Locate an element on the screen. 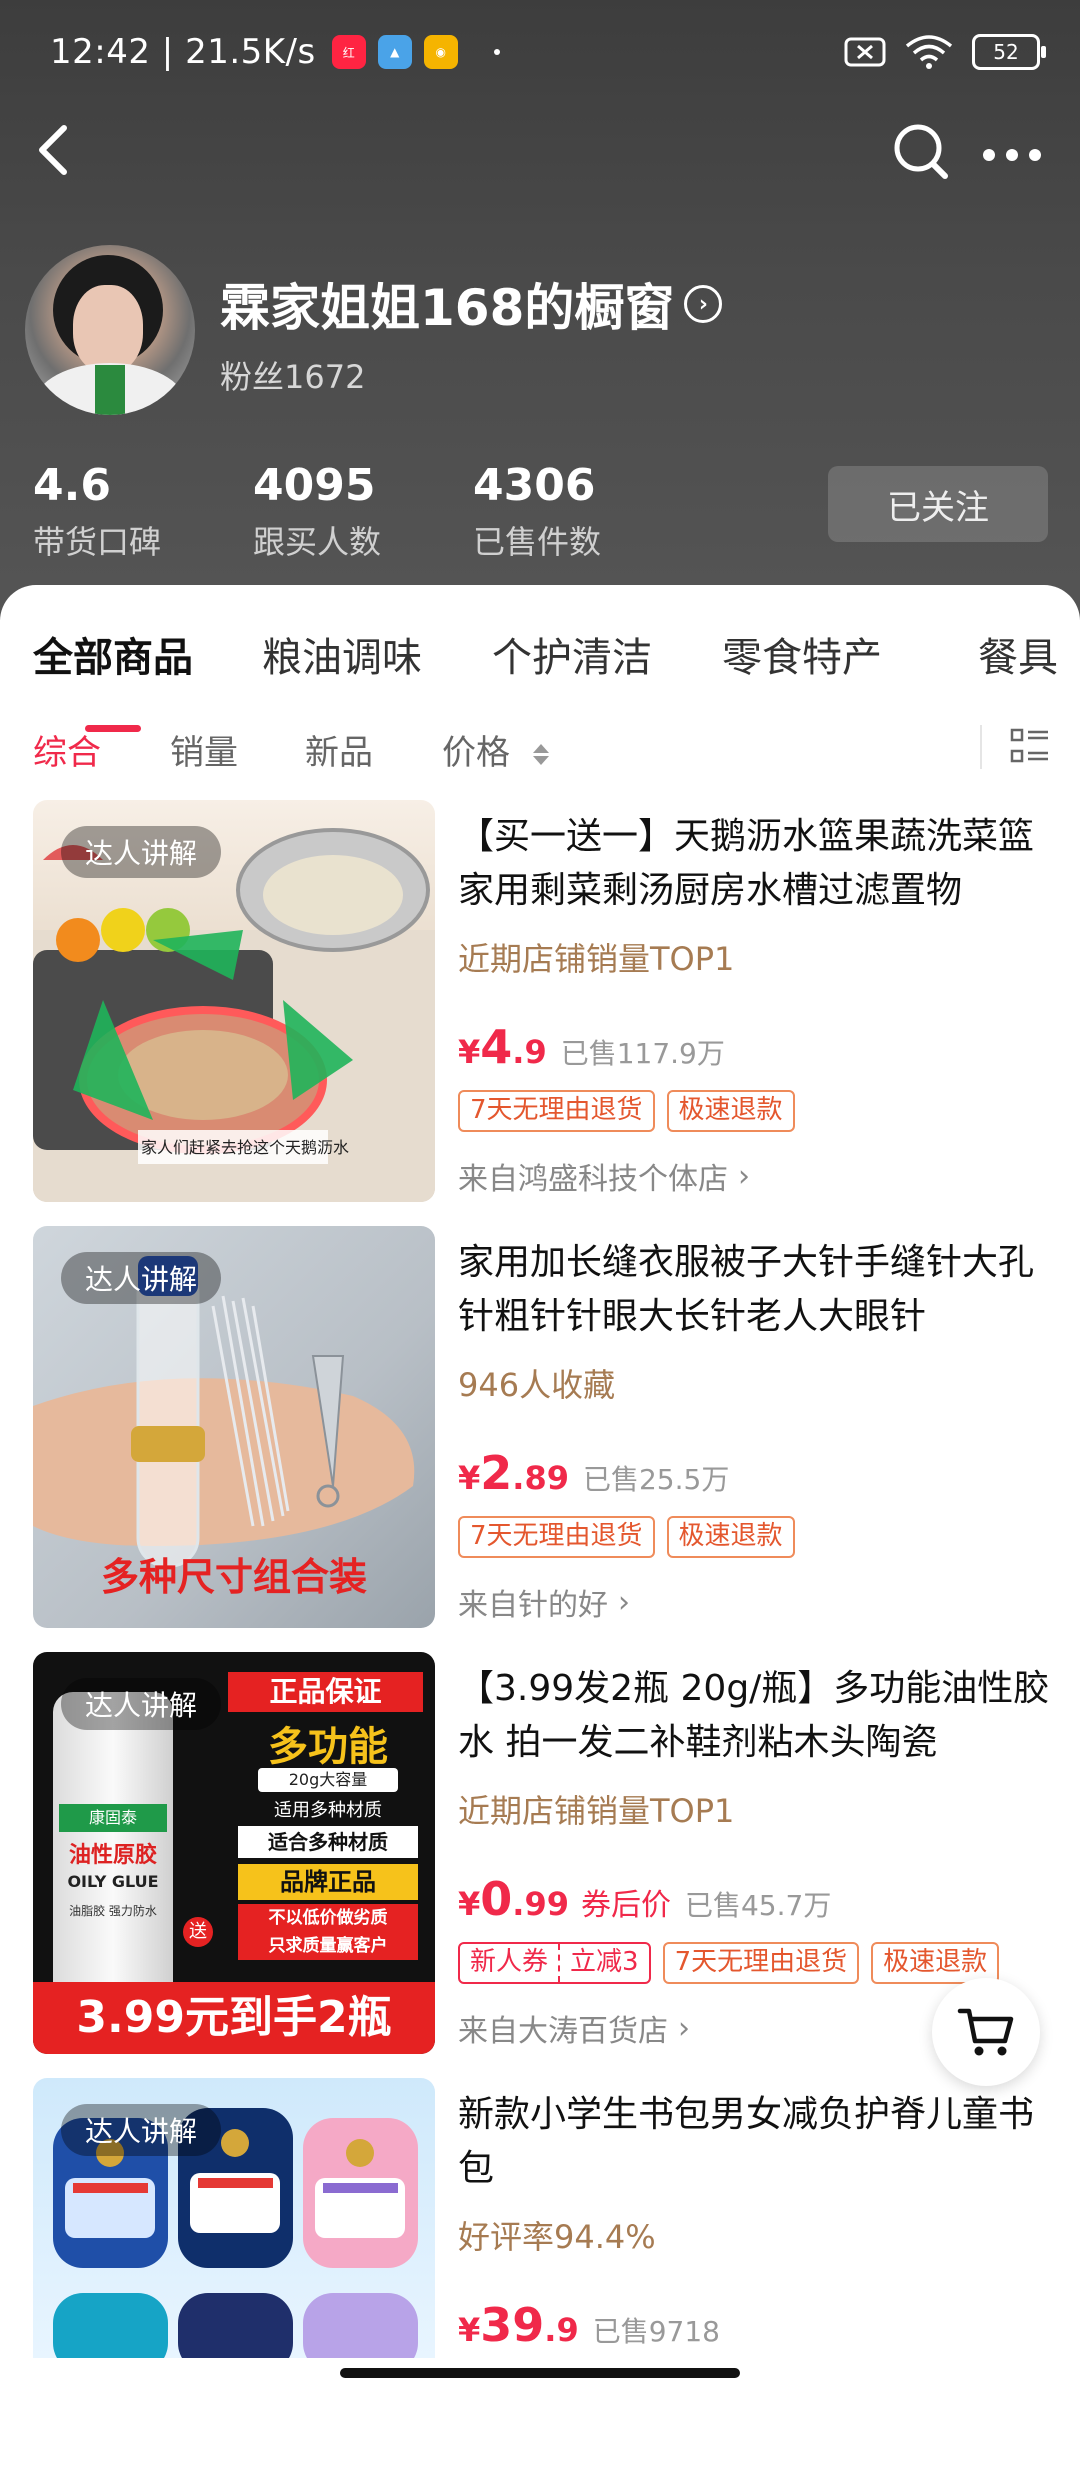 Image resolution: width=1080 pixels, height=2488 pixels. bottle-features: 油脂胶 强力防水 is located at coordinates (113, 1911).